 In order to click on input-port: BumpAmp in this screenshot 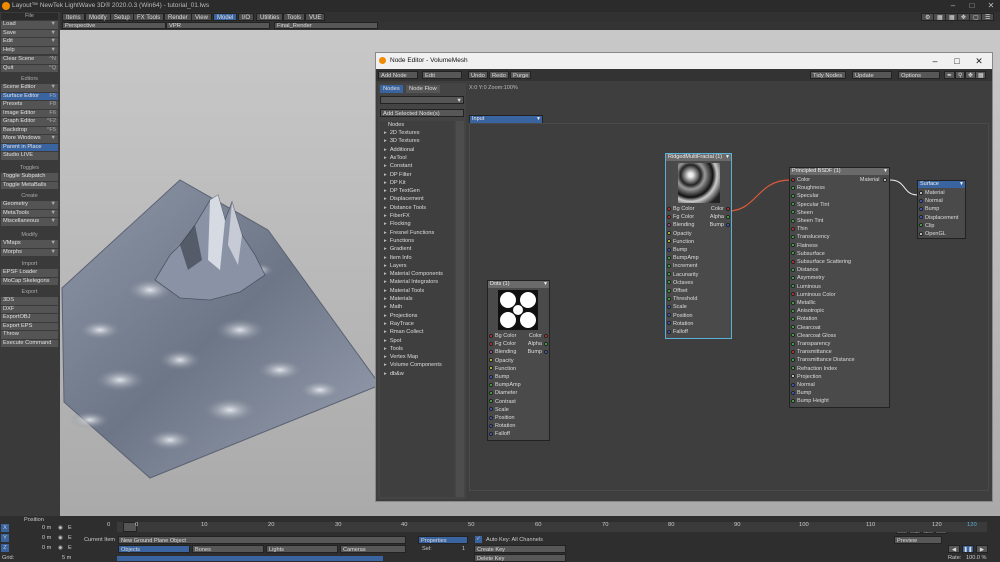, I will do `click(683, 258)`.